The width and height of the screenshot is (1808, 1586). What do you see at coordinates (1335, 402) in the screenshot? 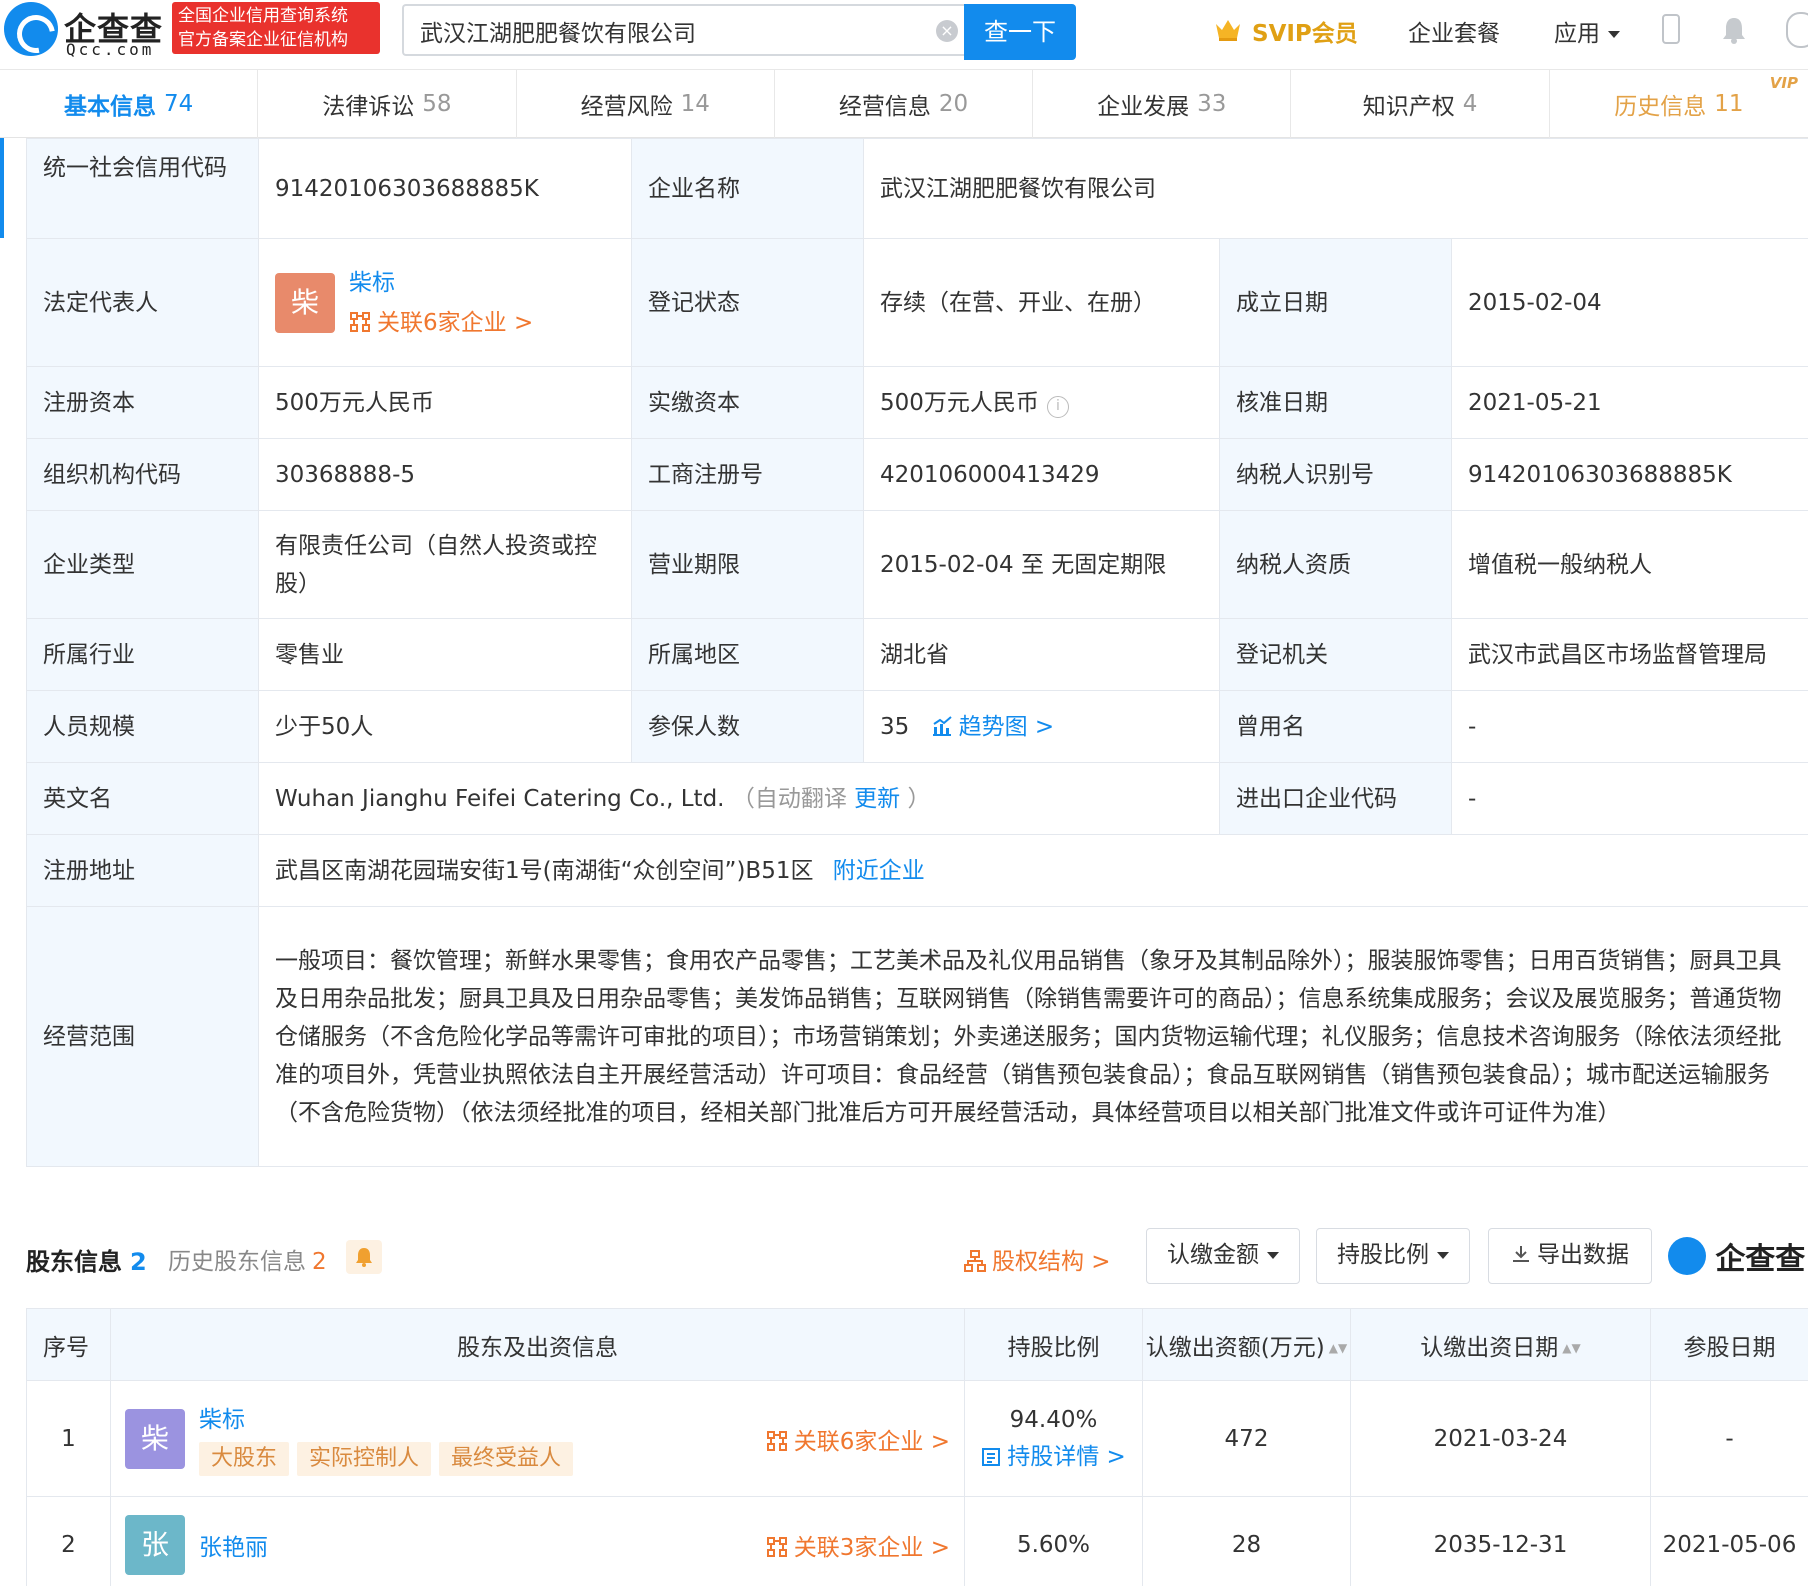
I see `approved-label: 核准日期` at bounding box center [1335, 402].